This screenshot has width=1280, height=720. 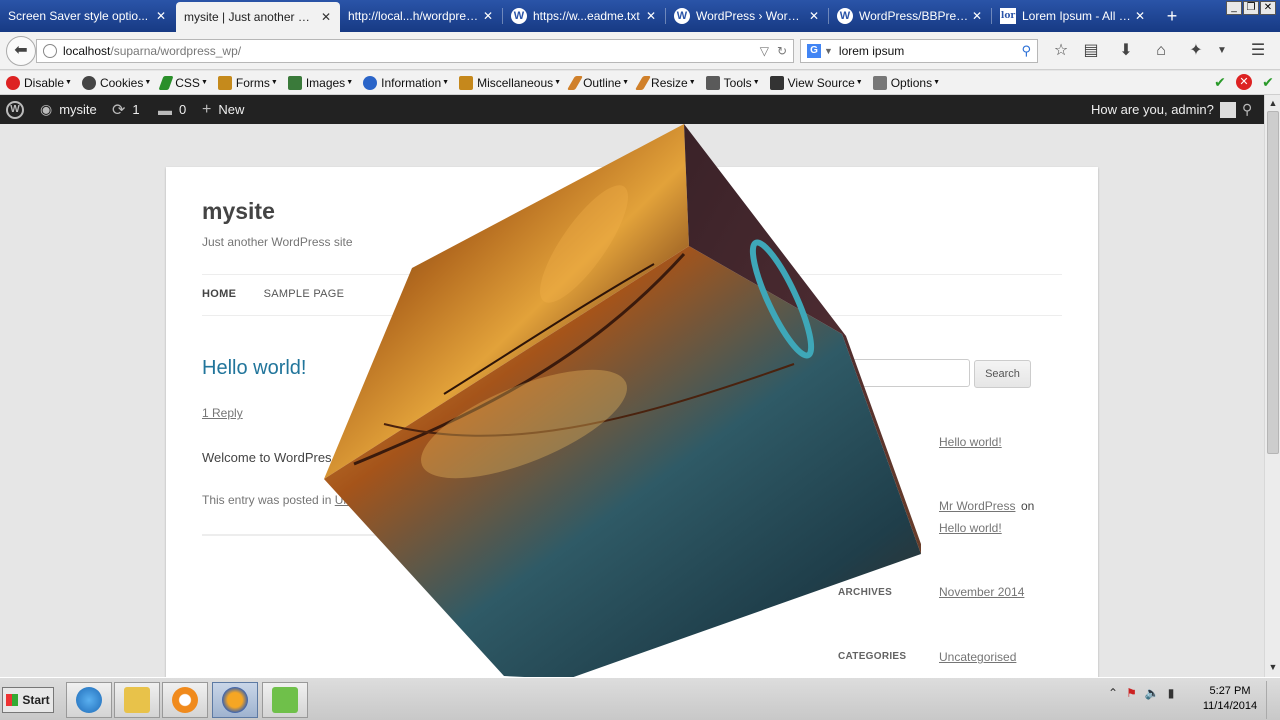 I want to click on home-icon: ⌂, so click(x=1161, y=51).